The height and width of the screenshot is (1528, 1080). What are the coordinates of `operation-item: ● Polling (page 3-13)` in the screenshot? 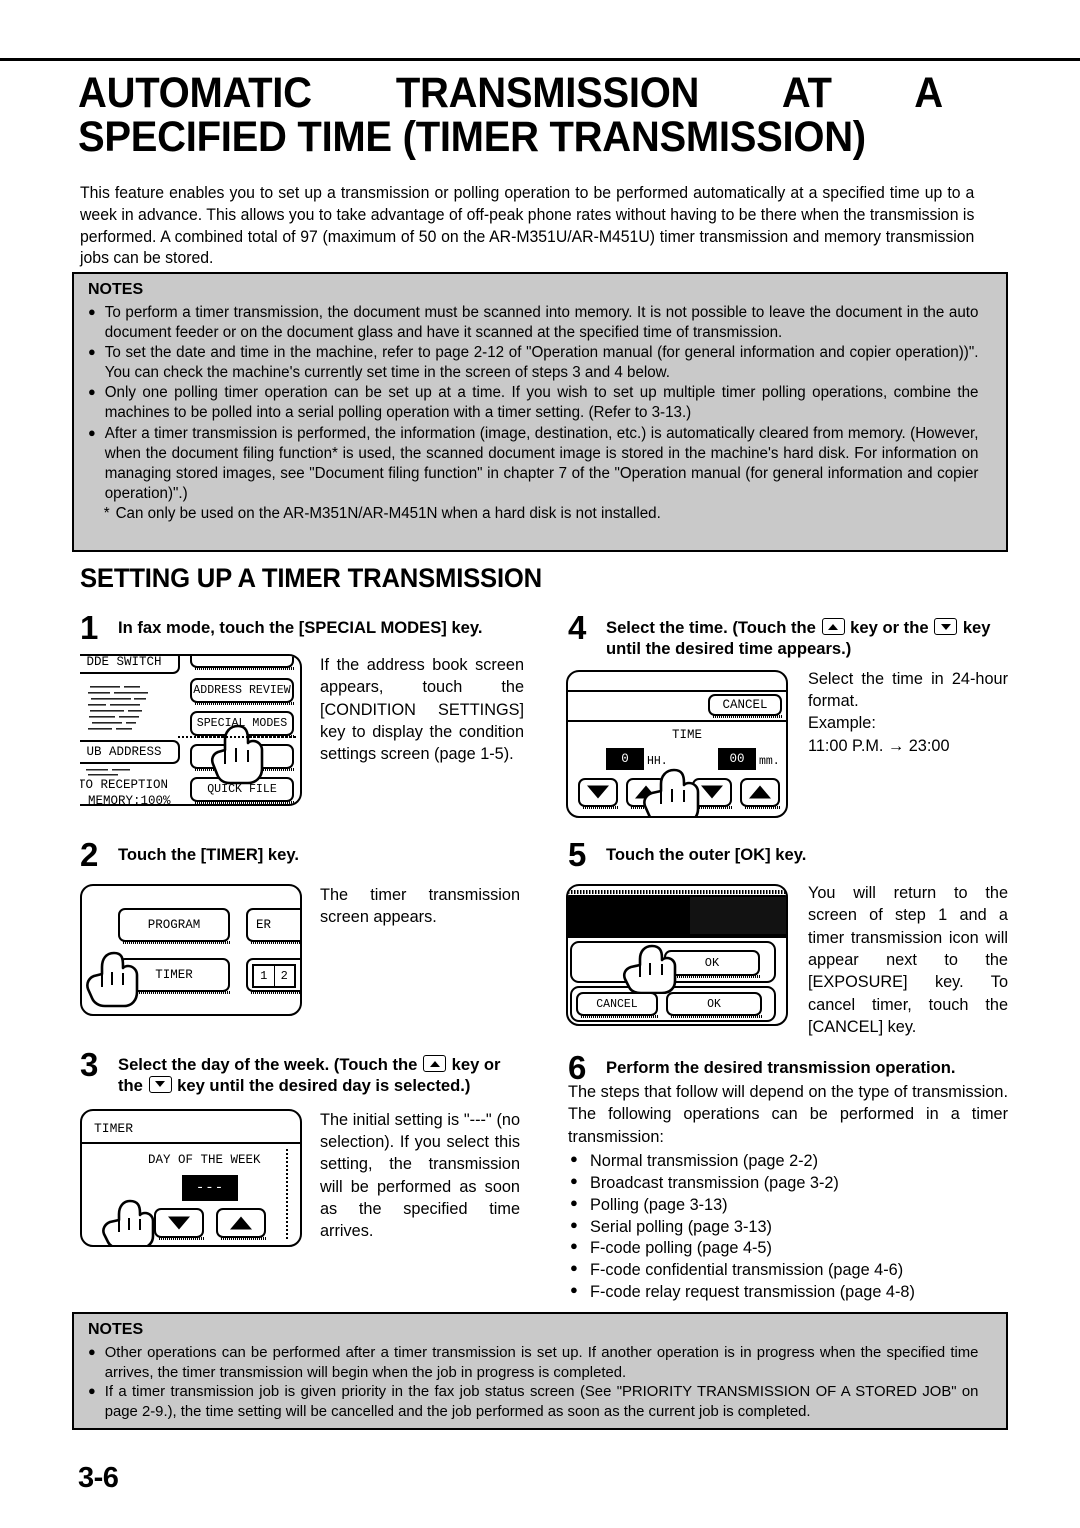 It's located at (788, 1206).